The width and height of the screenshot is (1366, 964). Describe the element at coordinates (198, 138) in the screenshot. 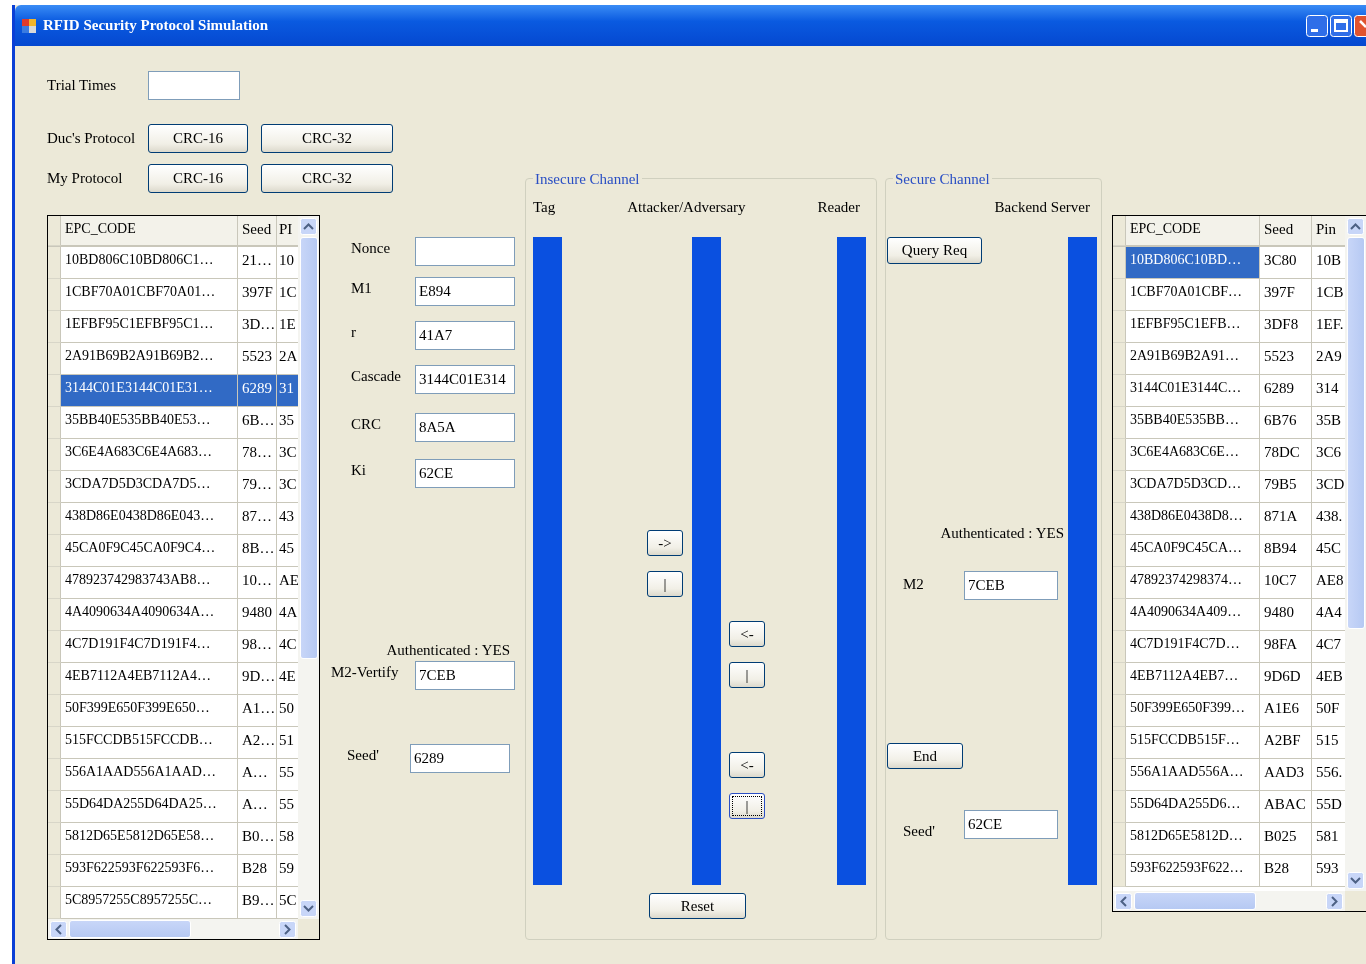

I see `crc-button: CRC-16` at that location.